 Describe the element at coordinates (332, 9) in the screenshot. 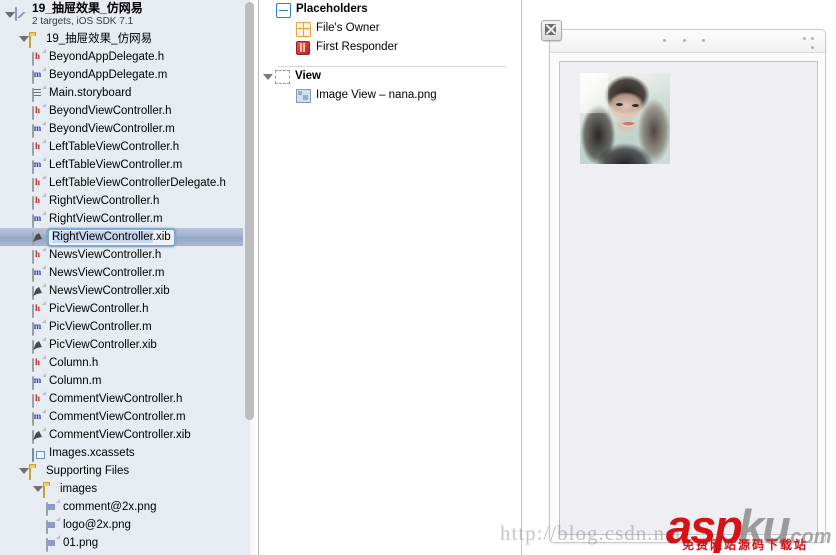

I see `outline-row-label: Placeholders` at that location.